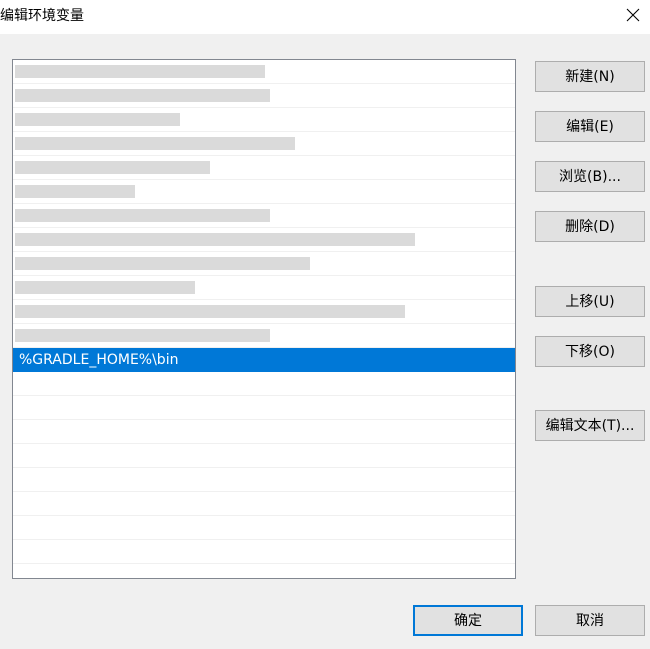  Describe the element at coordinates (590, 76) in the screenshot. I see `new-button: 新建(N)` at that location.